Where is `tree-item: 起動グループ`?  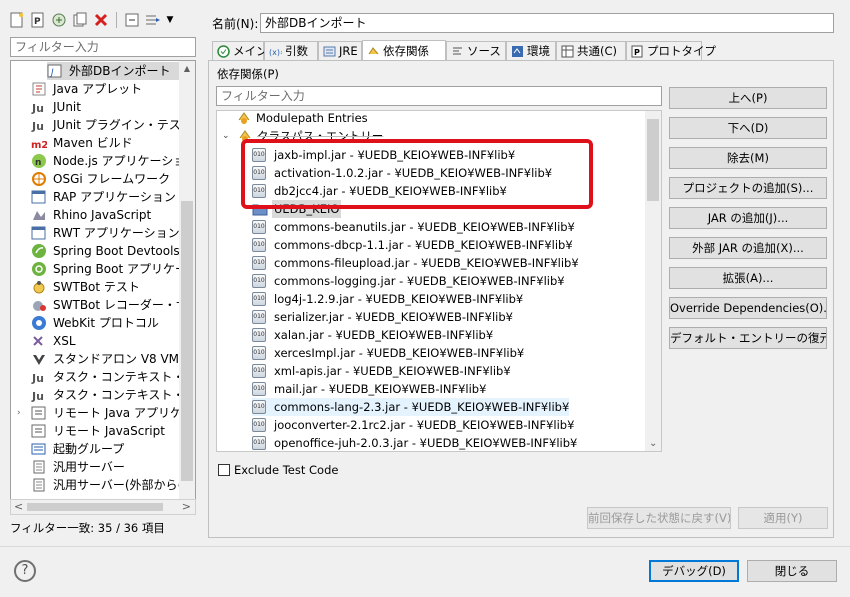
tree-item: 起動グループ is located at coordinates (77, 449).